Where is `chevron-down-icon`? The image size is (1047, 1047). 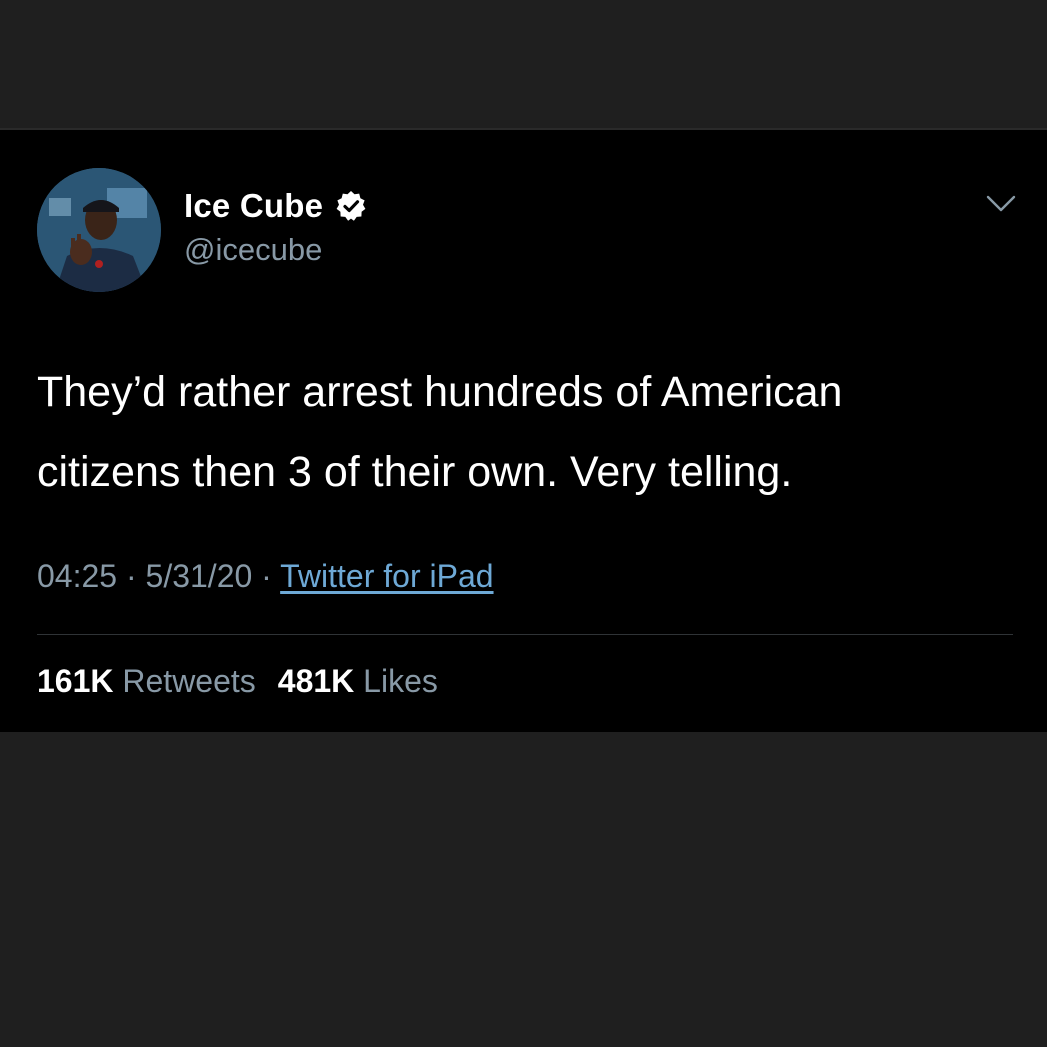
chevron-down-icon is located at coordinates (1001, 204).